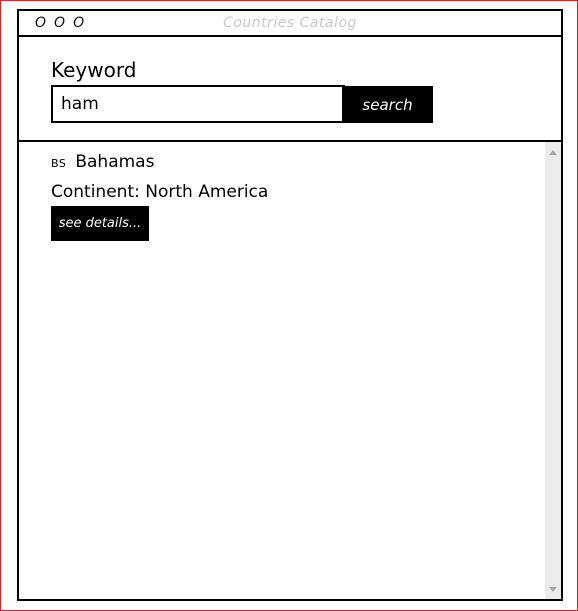  I want to click on search-button: search, so click(387, 104).